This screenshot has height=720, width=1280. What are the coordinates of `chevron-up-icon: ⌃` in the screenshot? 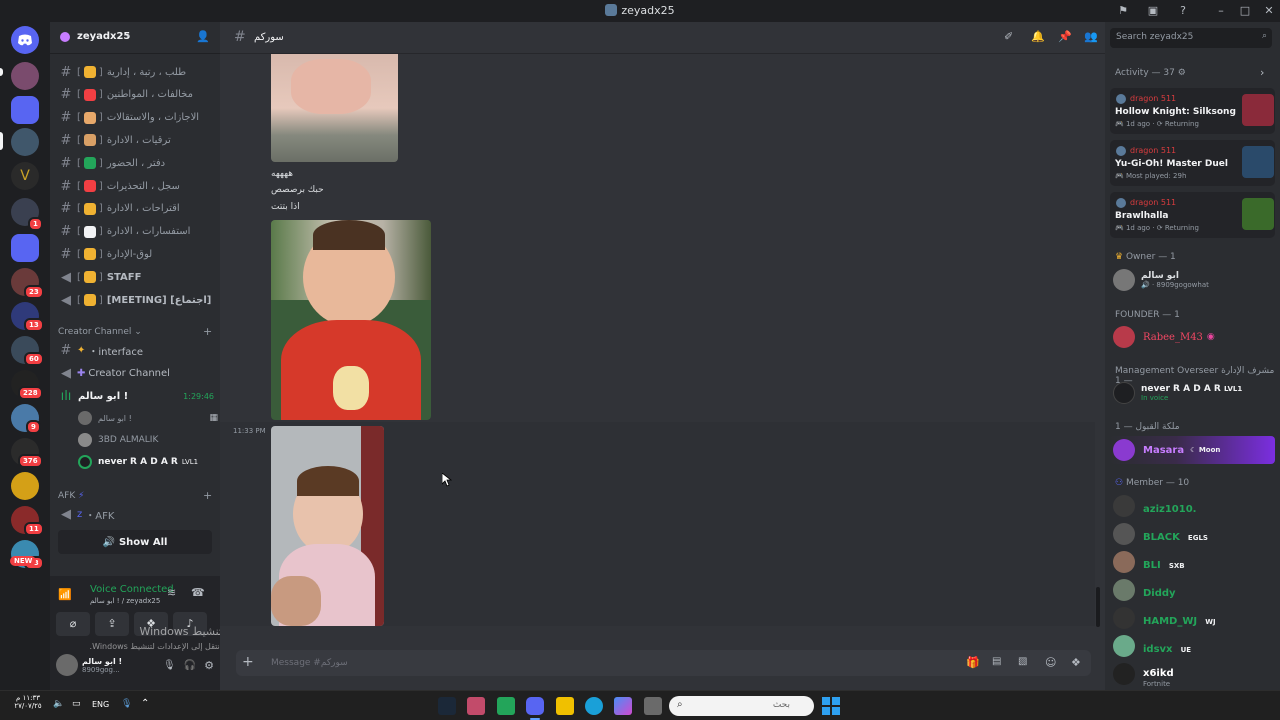 It's located at (145, 703).